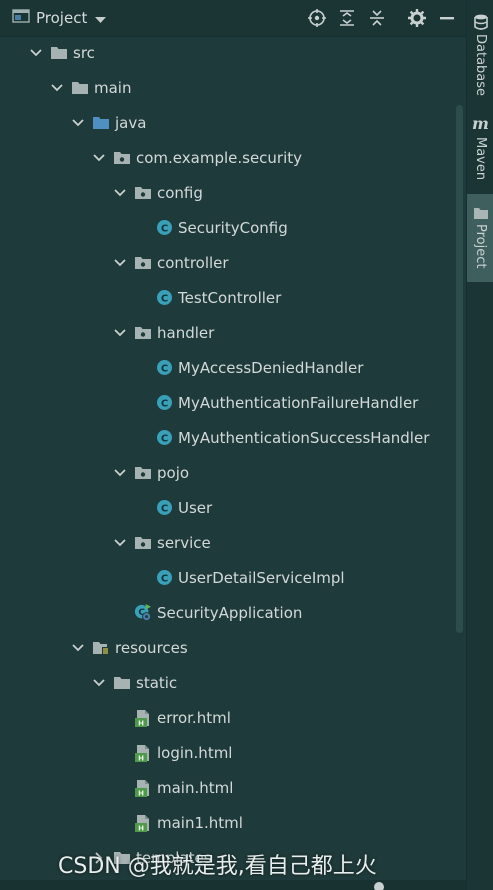  What do you see at coordinates (184, 542) in the screenshot?
I see `tree-item-label: service` at bounding box center [184, 542].